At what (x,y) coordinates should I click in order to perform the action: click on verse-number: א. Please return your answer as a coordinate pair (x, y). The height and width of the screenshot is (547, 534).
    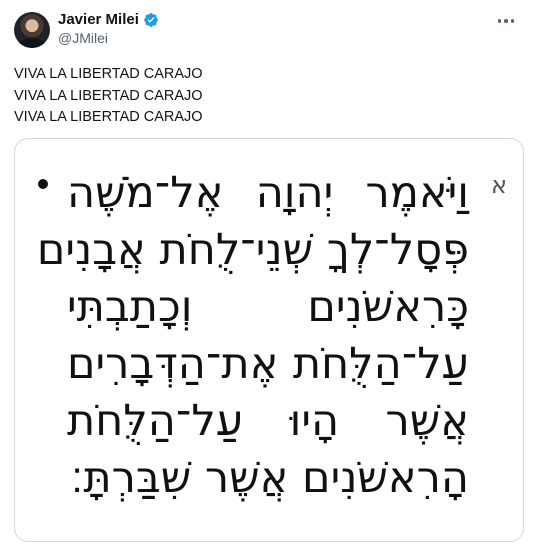
    Looking at the image, I should click on (498, 185).